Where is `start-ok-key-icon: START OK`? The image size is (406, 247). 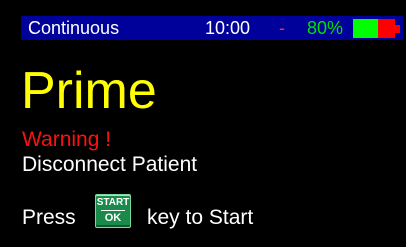 start-ok-key-icon: START OK is located at coordinates (113, 211).